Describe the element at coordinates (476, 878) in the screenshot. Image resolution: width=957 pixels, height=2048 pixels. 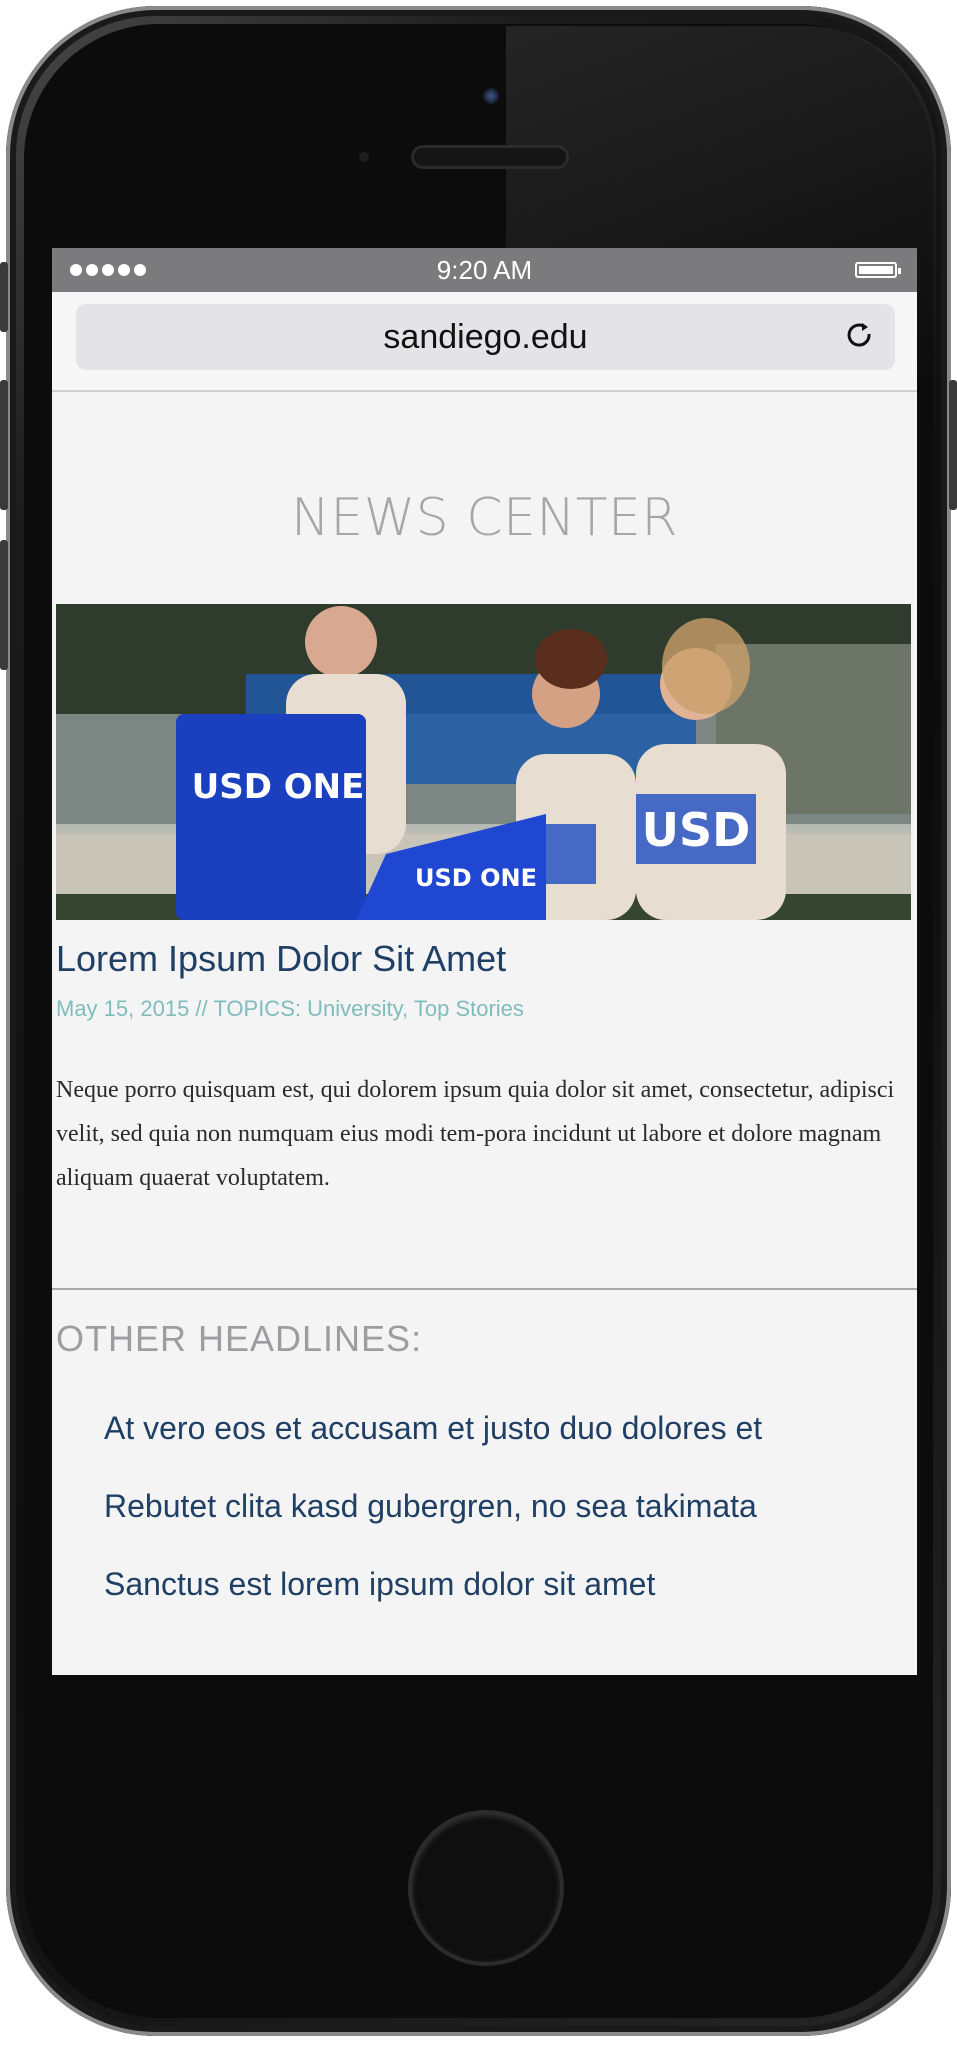
I see `bag-print-small: USD ONE` at that location.